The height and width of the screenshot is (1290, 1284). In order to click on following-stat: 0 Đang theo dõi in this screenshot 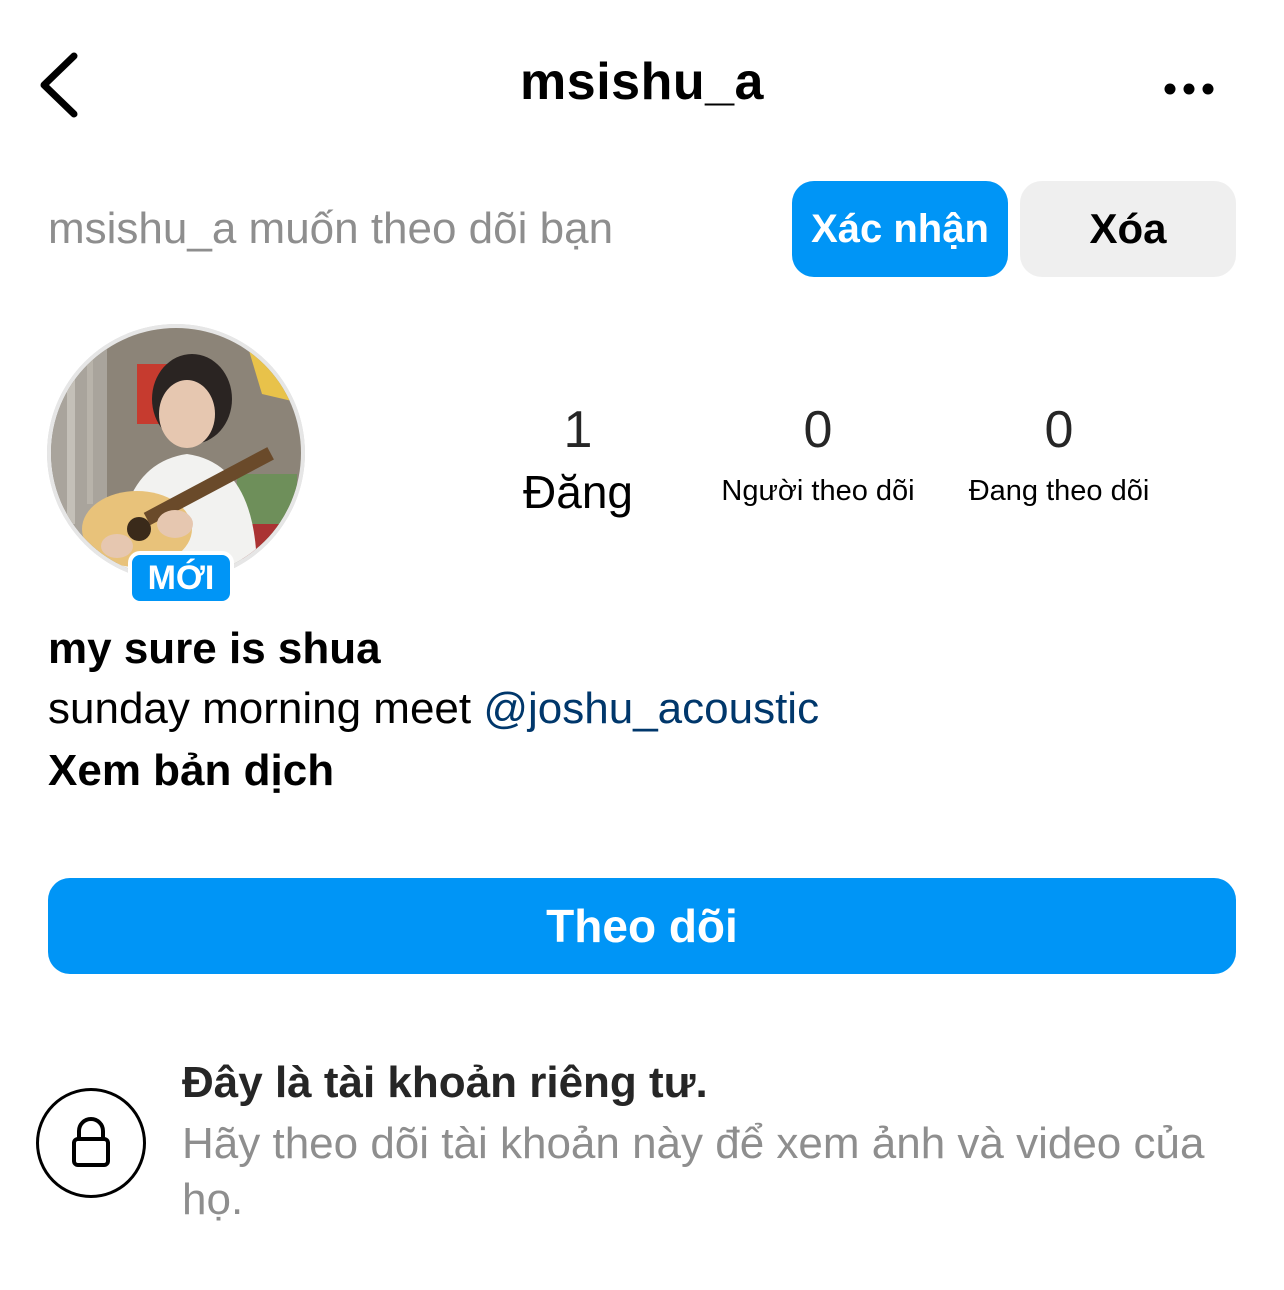, I will do `click(1059, 451)`.